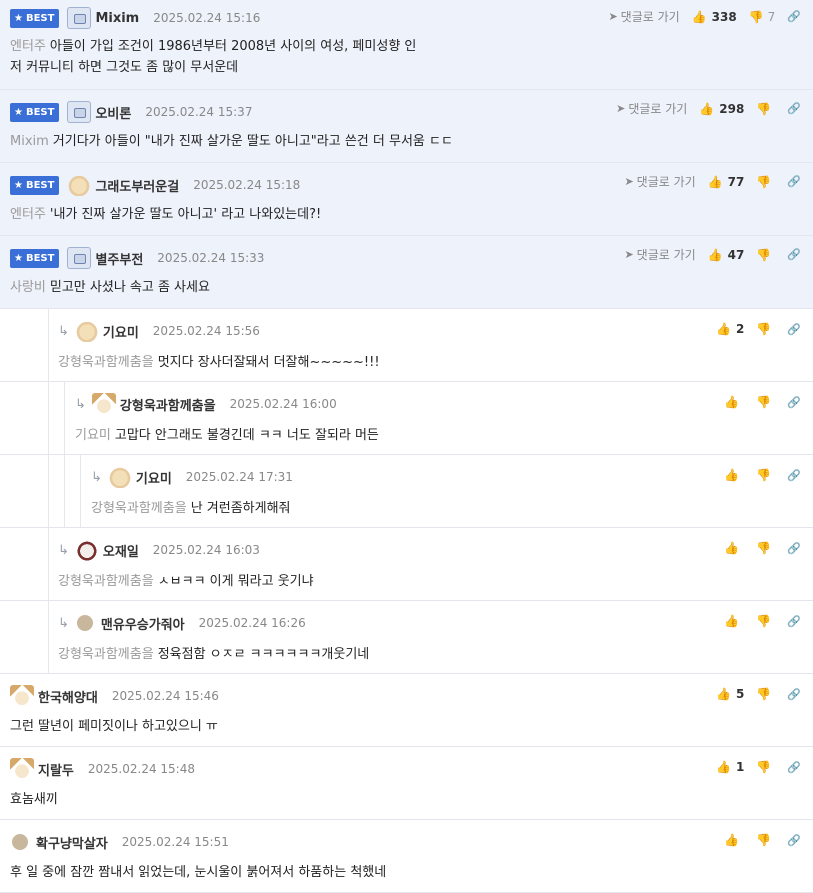  What do you see at coordinates (726, 255) in the screenshot?
I see `like-button: 👍 47` at bounding box center [726, 255].